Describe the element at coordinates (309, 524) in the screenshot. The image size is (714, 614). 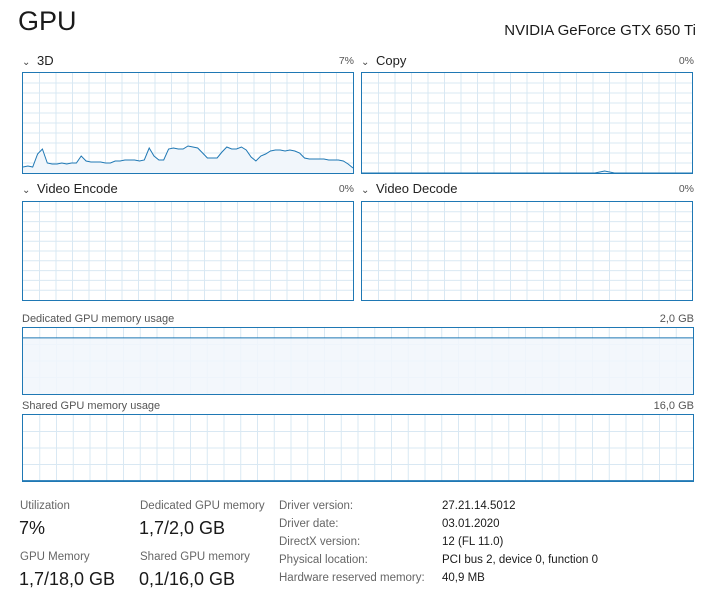
I see `driver-date-label: Driver date:` at that location.